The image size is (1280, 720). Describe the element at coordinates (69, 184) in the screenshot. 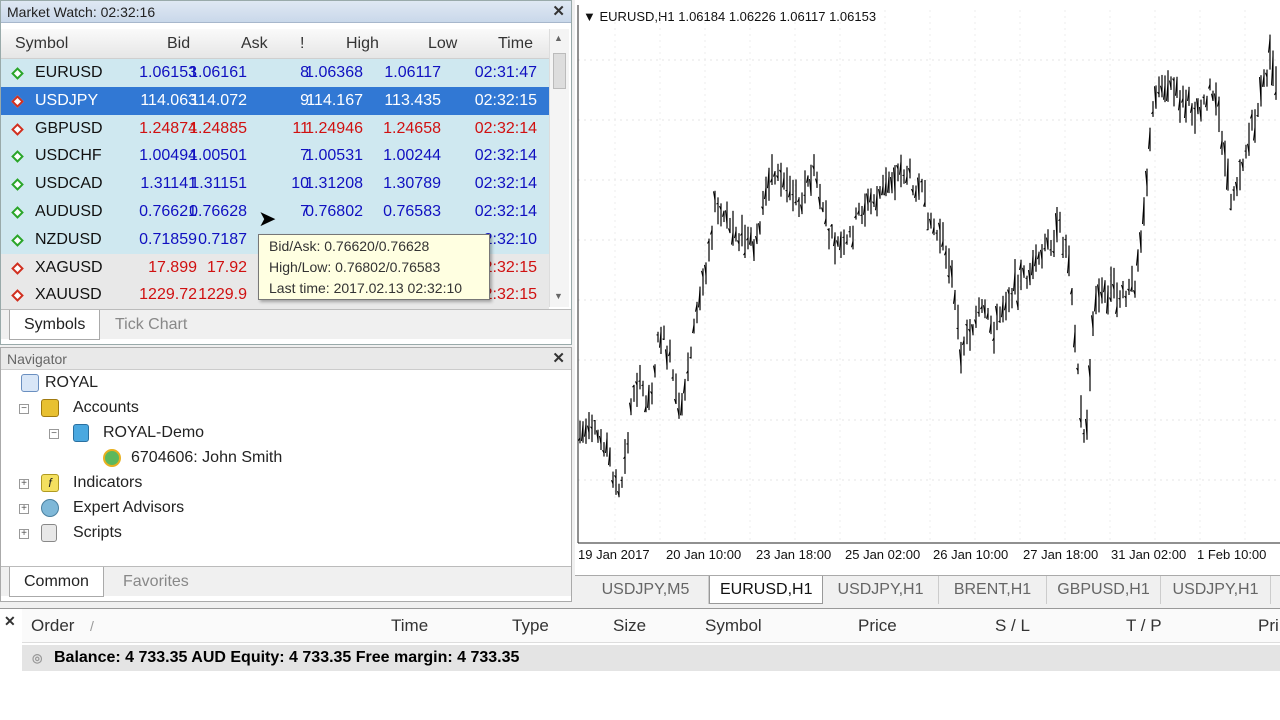

I see `symbol-cell: USDCAD` at that location.